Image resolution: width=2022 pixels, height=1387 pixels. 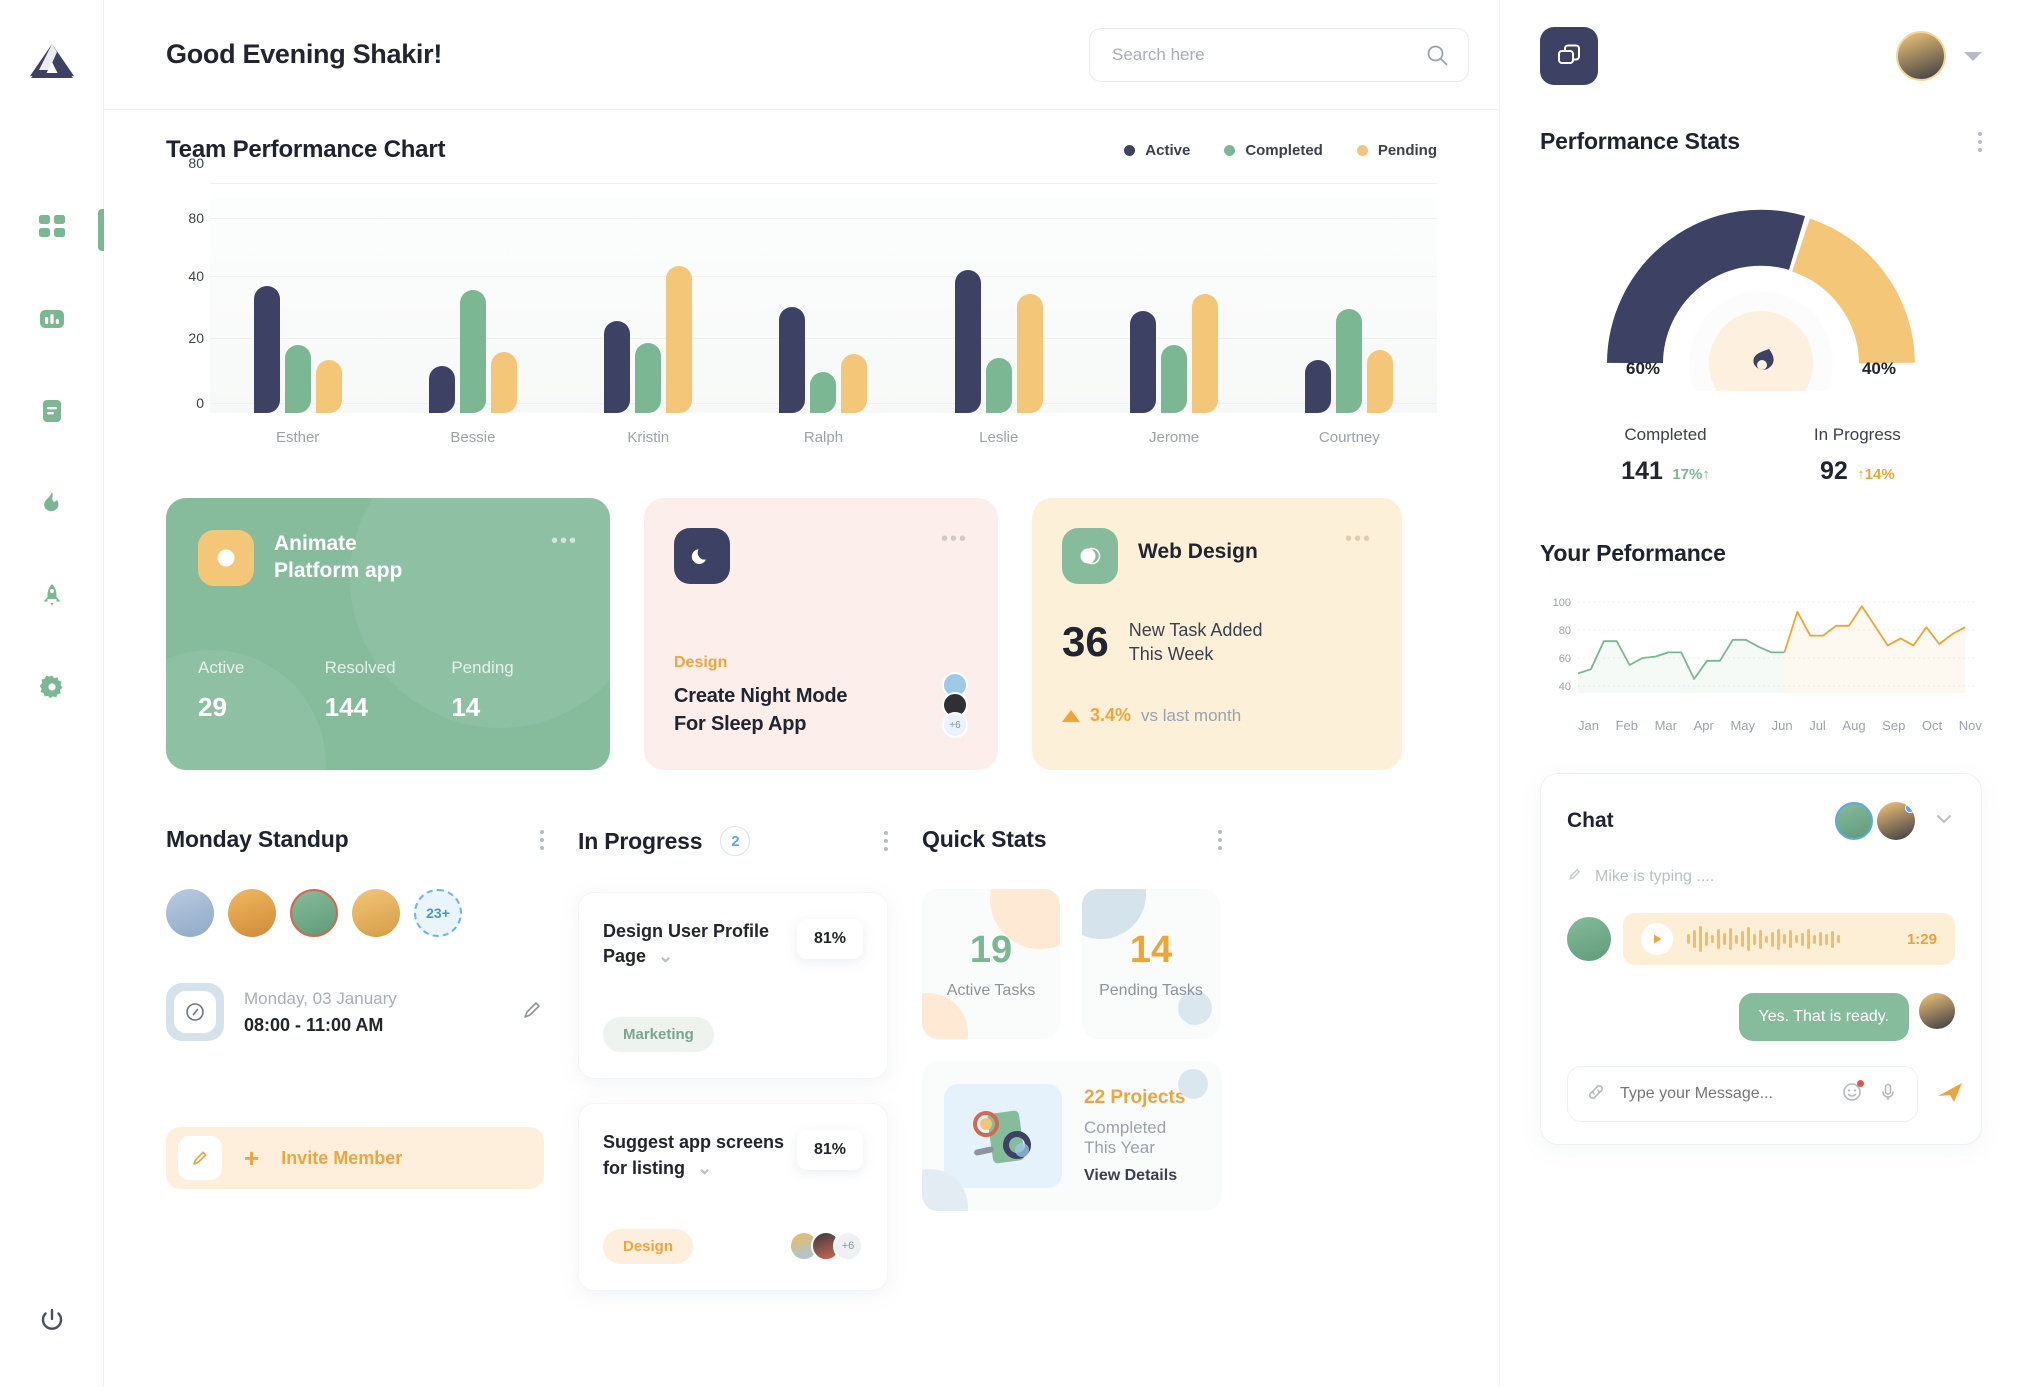 I want to click on quick-stats-title: Quick Stats, so click(x=984, y=839).